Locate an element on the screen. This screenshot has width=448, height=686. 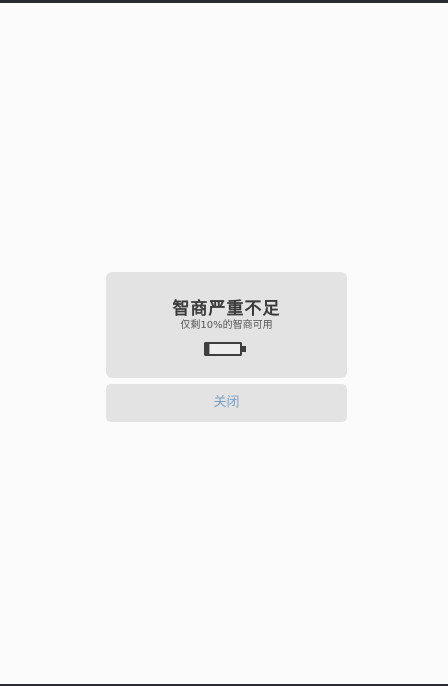
alert-subtitle: 仅剩10%的智商可用 is located at coordinates (226, 325).